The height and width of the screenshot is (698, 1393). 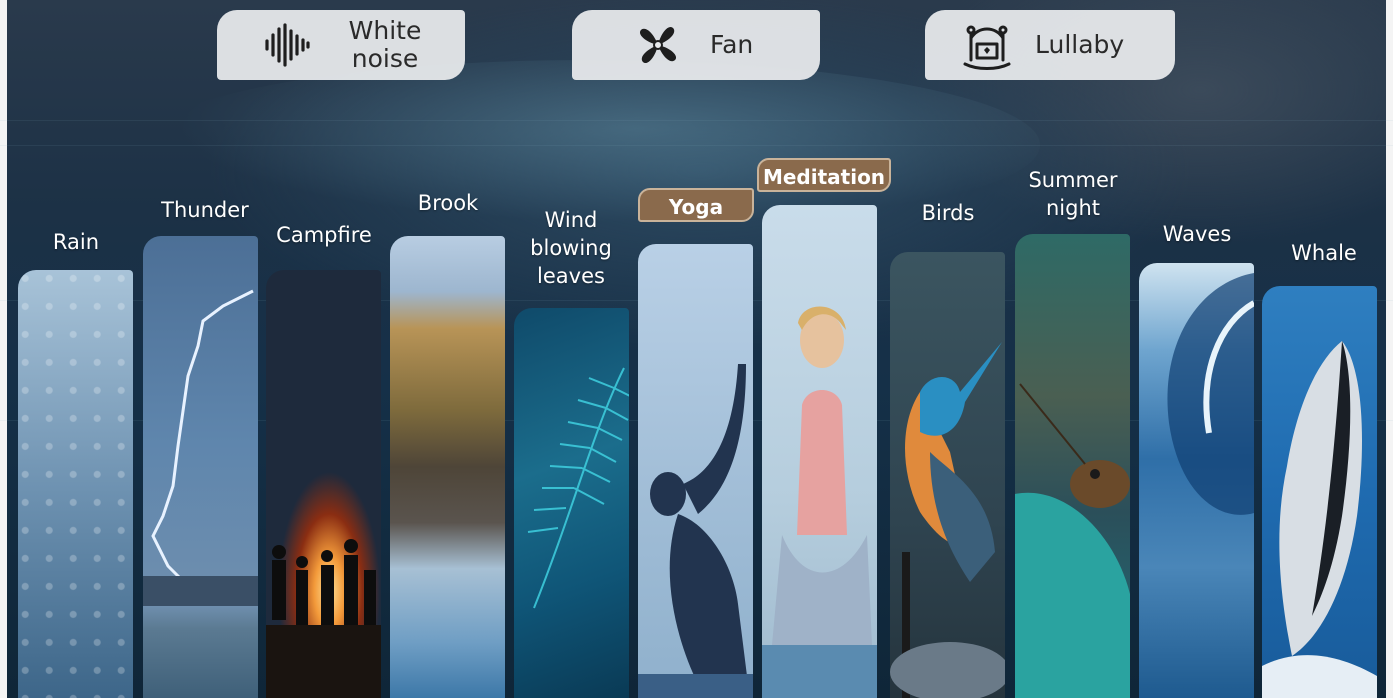 I want to click on meditation-figure, so click(x=819, y=502).